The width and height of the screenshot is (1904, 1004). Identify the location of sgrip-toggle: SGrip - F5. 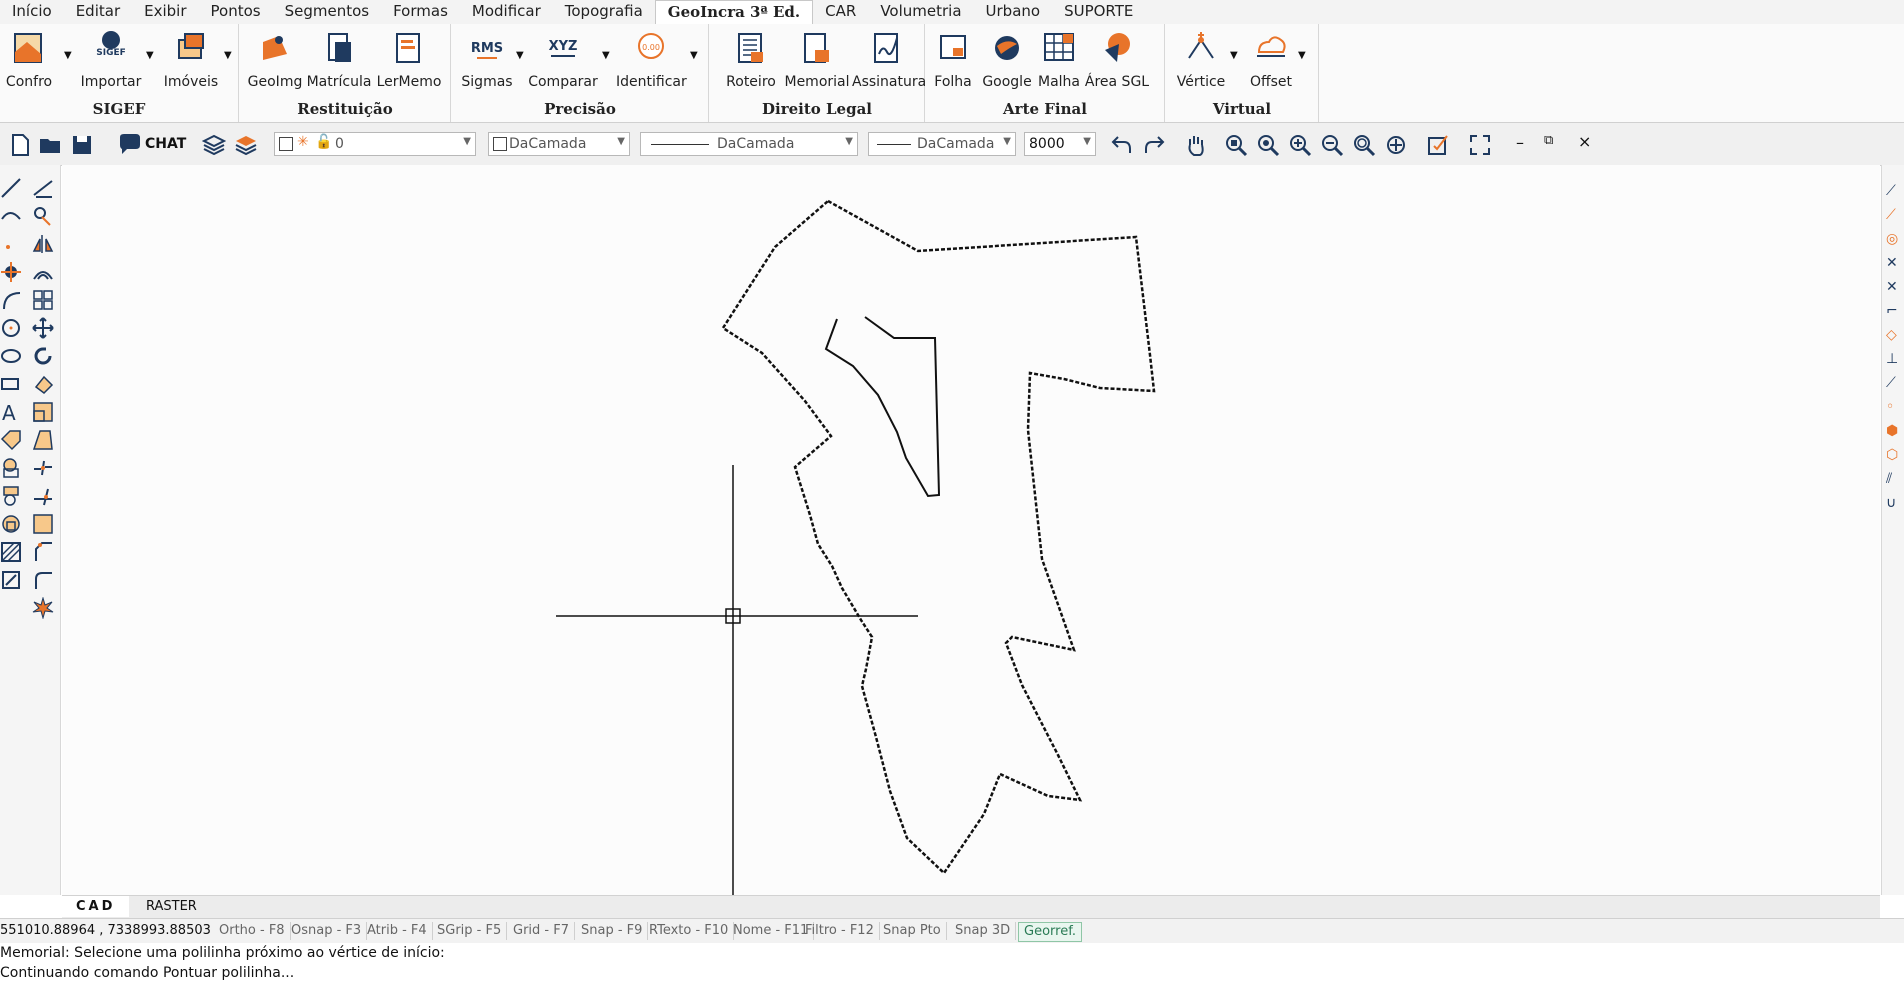
(470, 931).